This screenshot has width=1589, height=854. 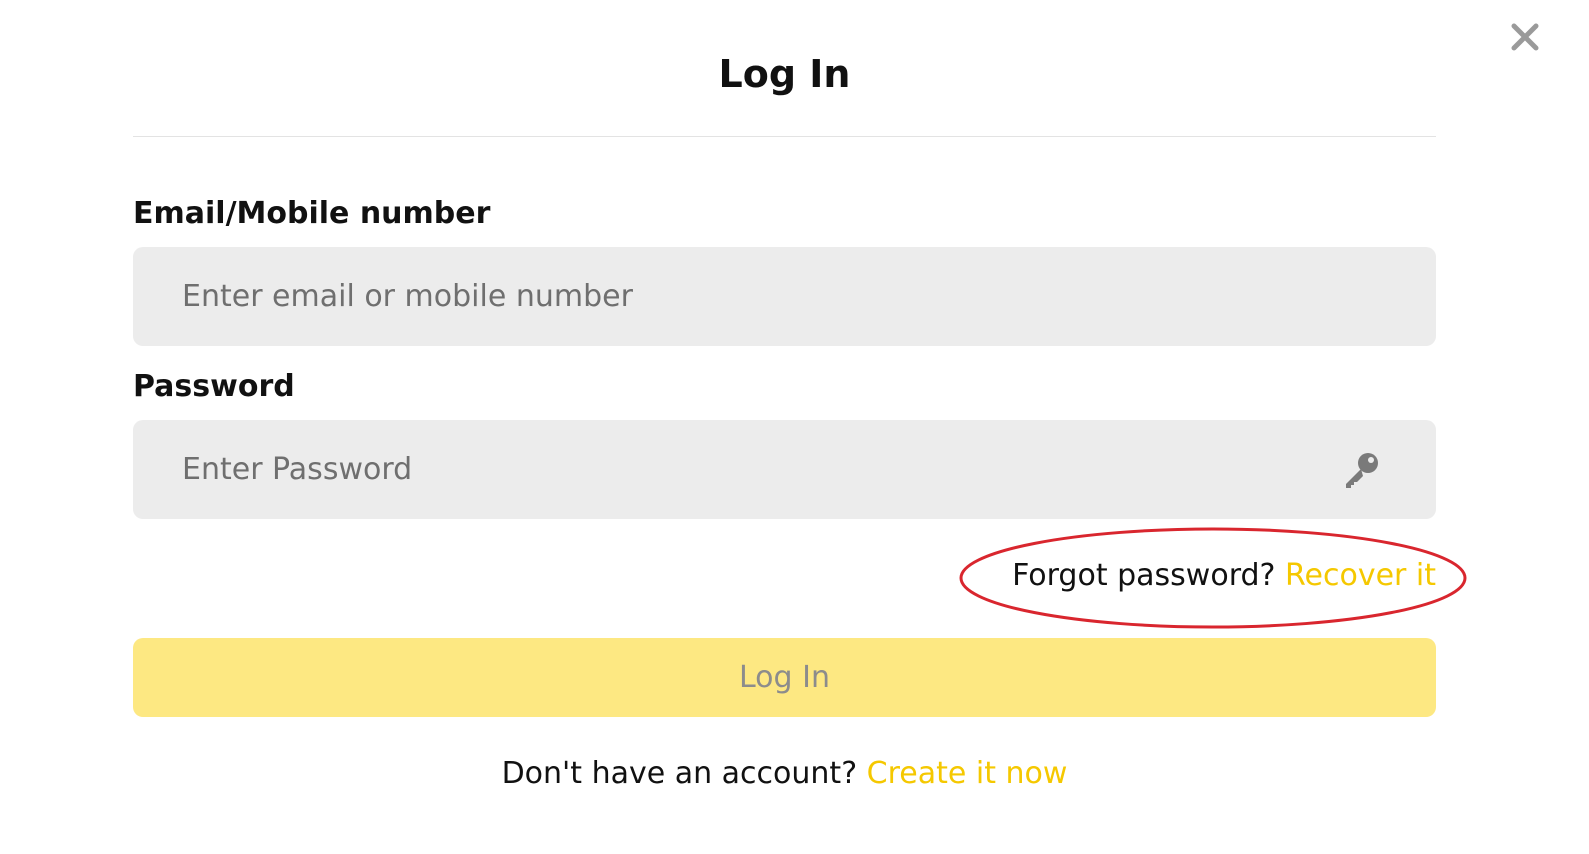 I want to click on email-input, so click(x=752, y=296).